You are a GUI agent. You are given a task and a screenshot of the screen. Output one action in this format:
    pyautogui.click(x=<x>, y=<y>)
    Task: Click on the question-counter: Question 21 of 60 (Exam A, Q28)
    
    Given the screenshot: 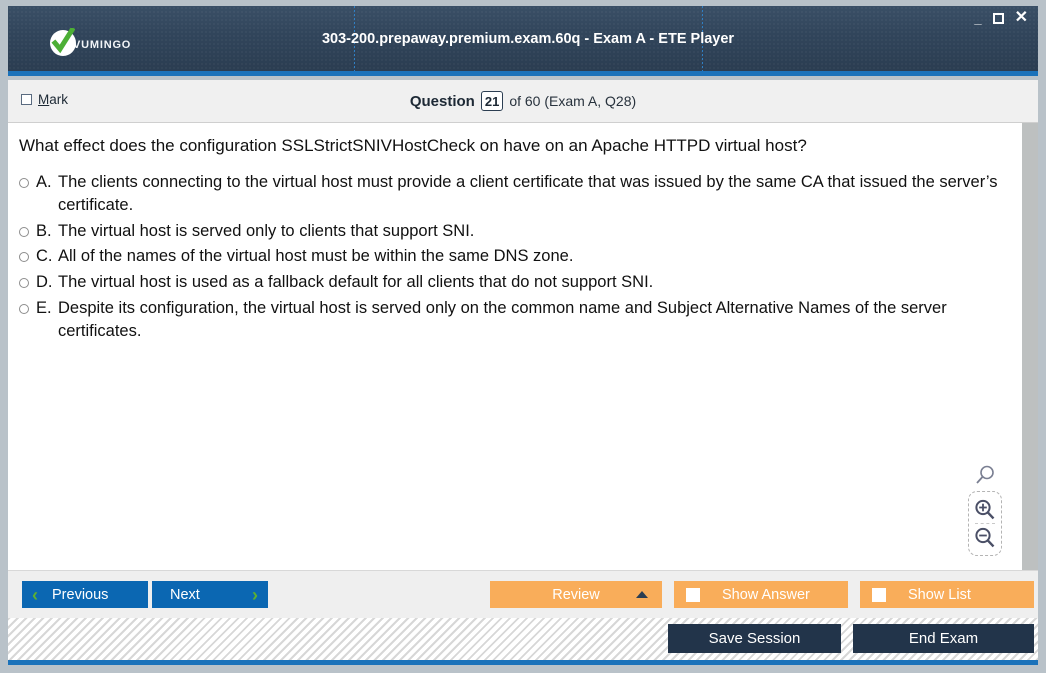 What is the action you would take?
    pyautogui.click(x=523, y=101)
    